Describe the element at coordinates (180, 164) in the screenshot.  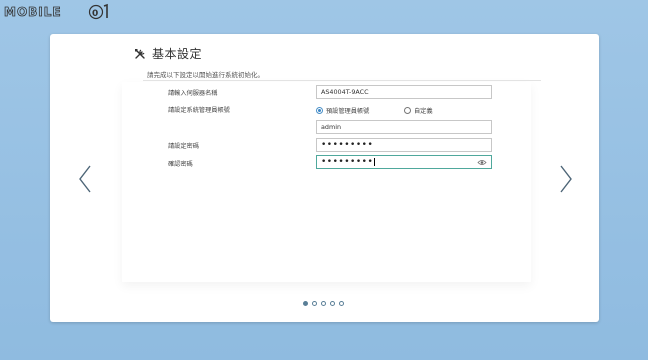
I see `confirm-password-label: 確認密碼` at that location.